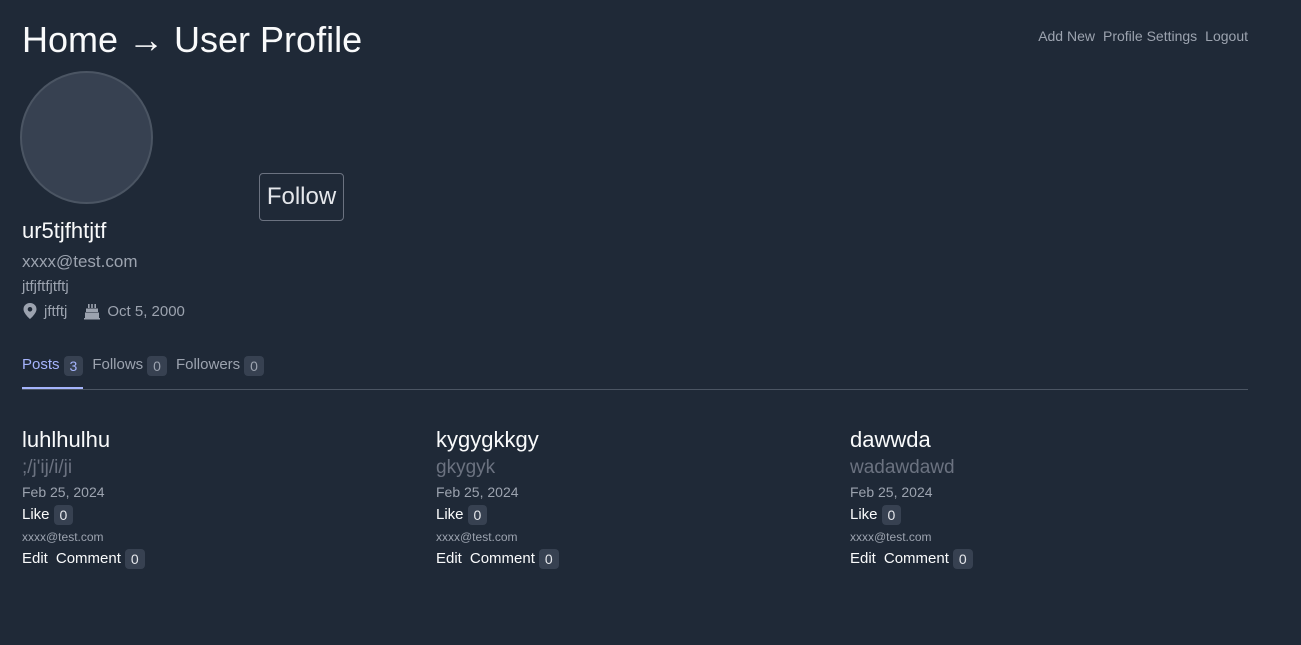 The width and height of the screenshot is (1301, 645). Describe the element at coordinates (1066, 36) in the screenshot. I see `add-new-link: Add New` at that location.